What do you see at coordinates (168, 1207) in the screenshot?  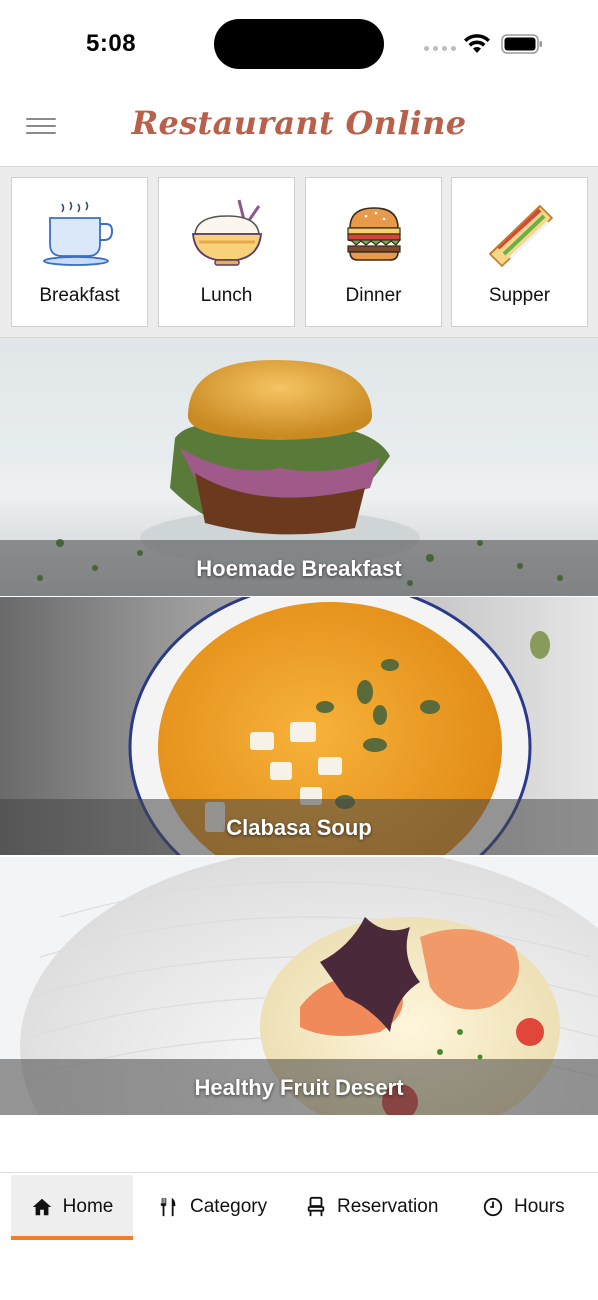 I see `fork-knife-icon` at bounding box center [168, 1207].